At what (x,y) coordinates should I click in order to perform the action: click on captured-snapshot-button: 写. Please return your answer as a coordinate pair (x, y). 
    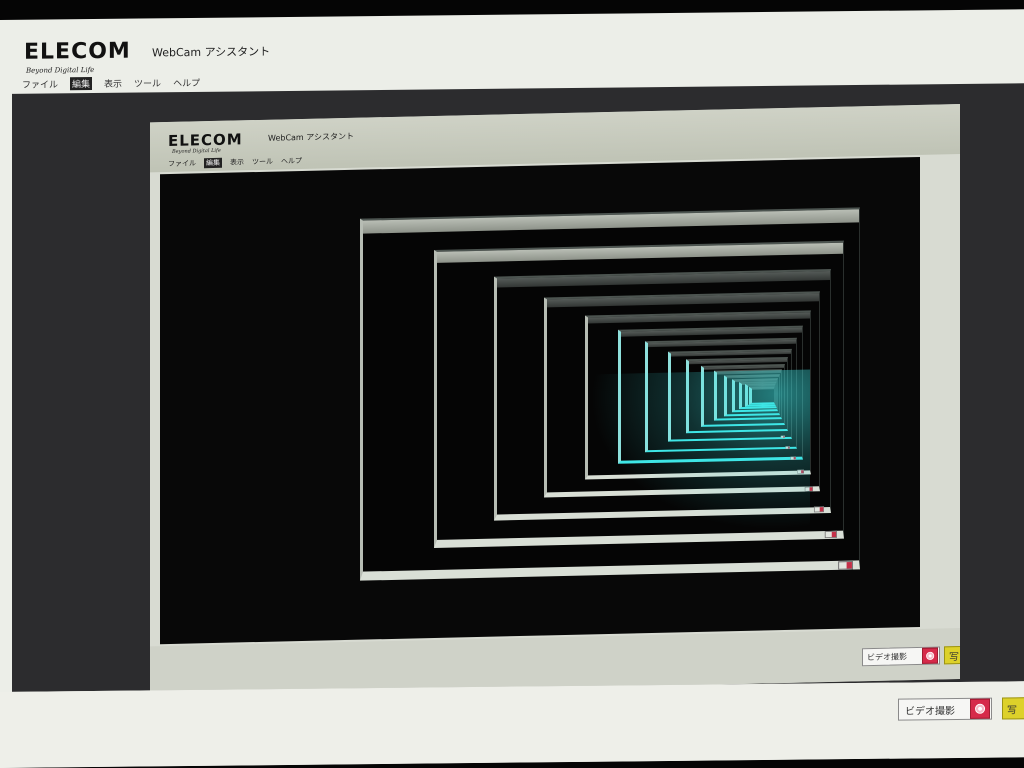
    Looking at the image, I should click on (952, 655).